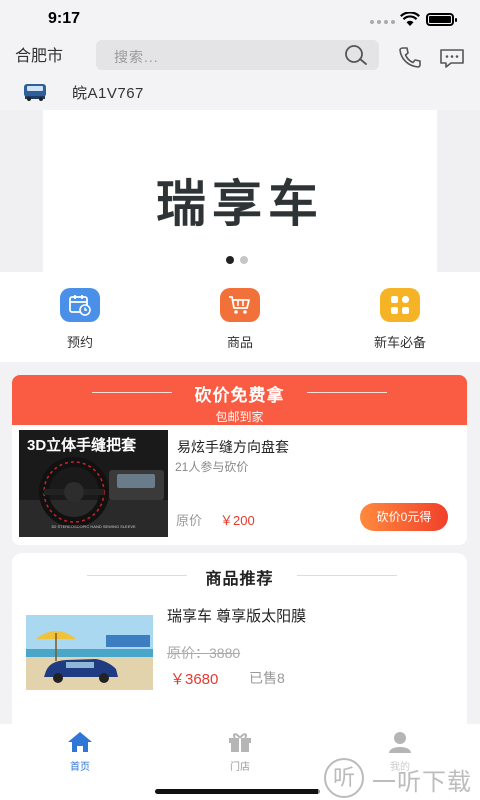 The height and width of the screenshot is (800, 480). I want to click on quick-actions: 预约 商品 新车必备, so click(240, 317).